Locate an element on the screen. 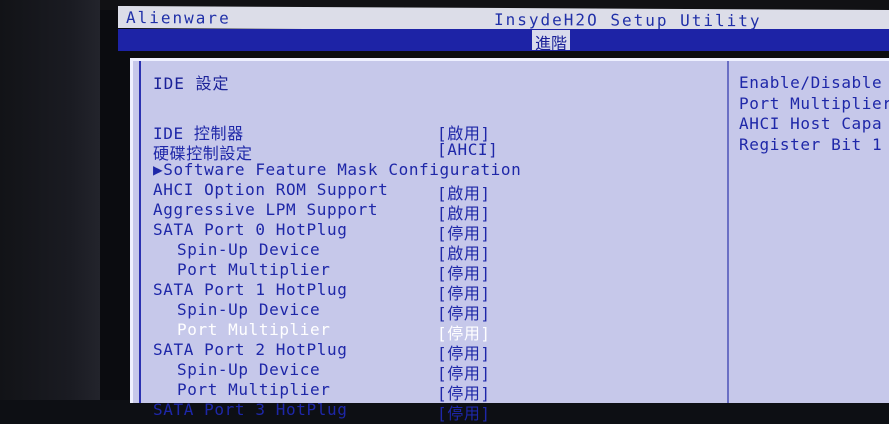 Image resolution: width=889 pixels, height=424 pixels. setting-value: [AHCI] is located at coordinates (467, 149).